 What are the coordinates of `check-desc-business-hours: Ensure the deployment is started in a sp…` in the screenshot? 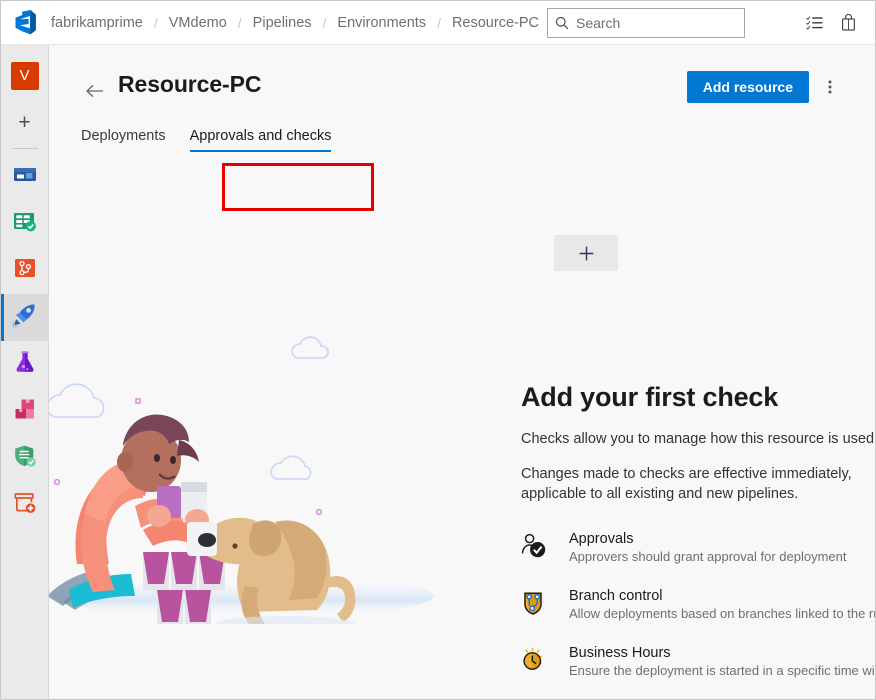 It's located at (722, 670).